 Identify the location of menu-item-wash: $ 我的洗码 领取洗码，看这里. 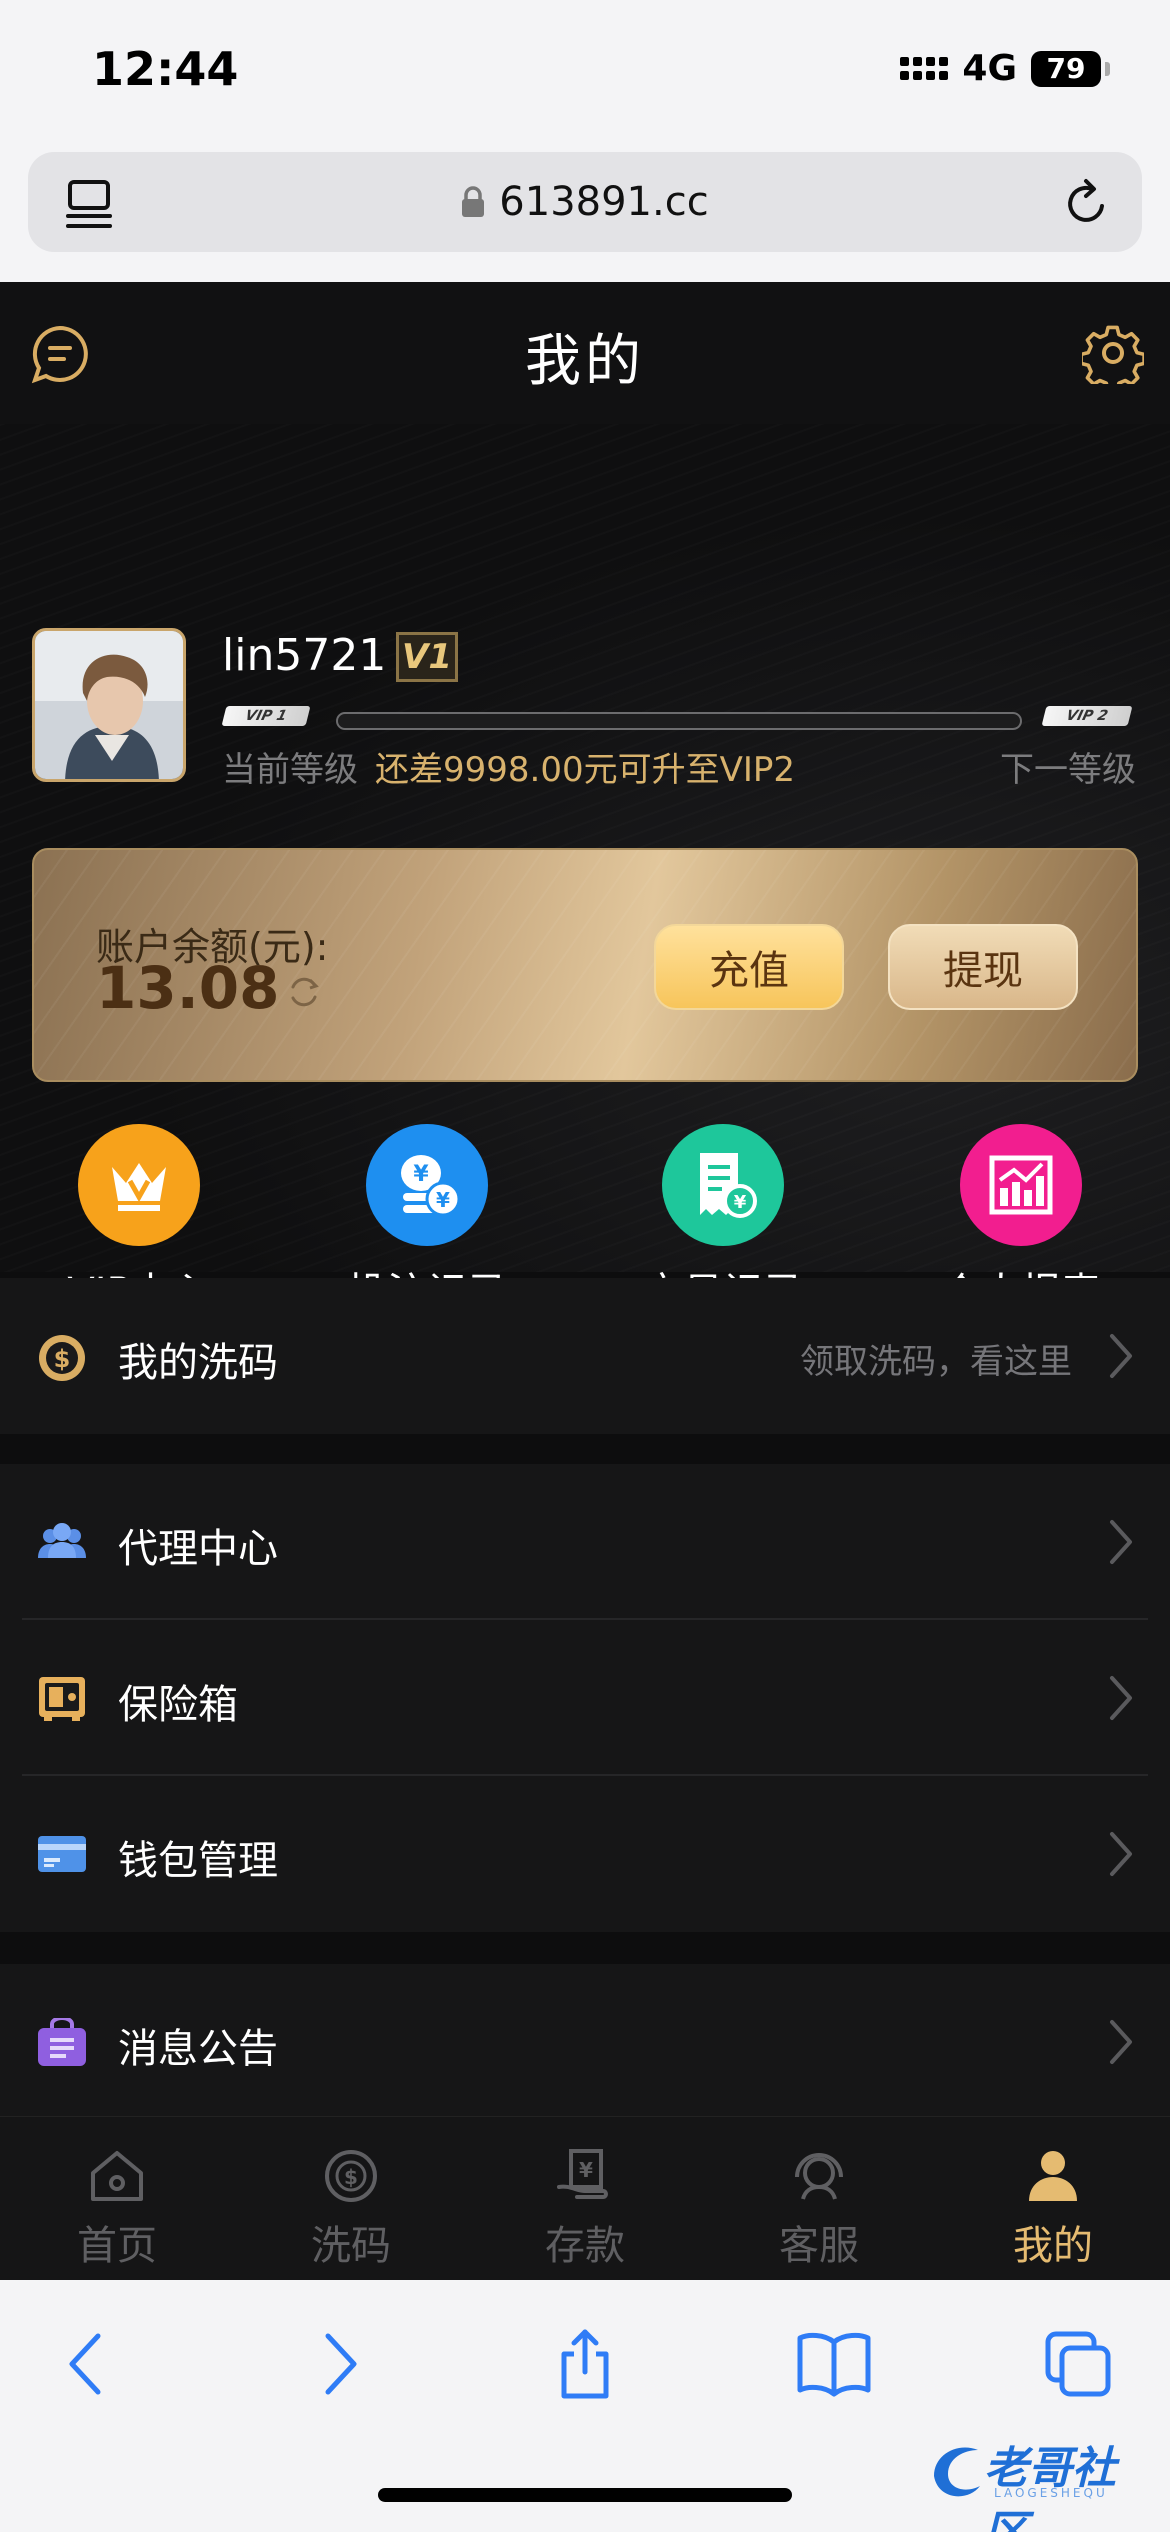
(585, 1356).